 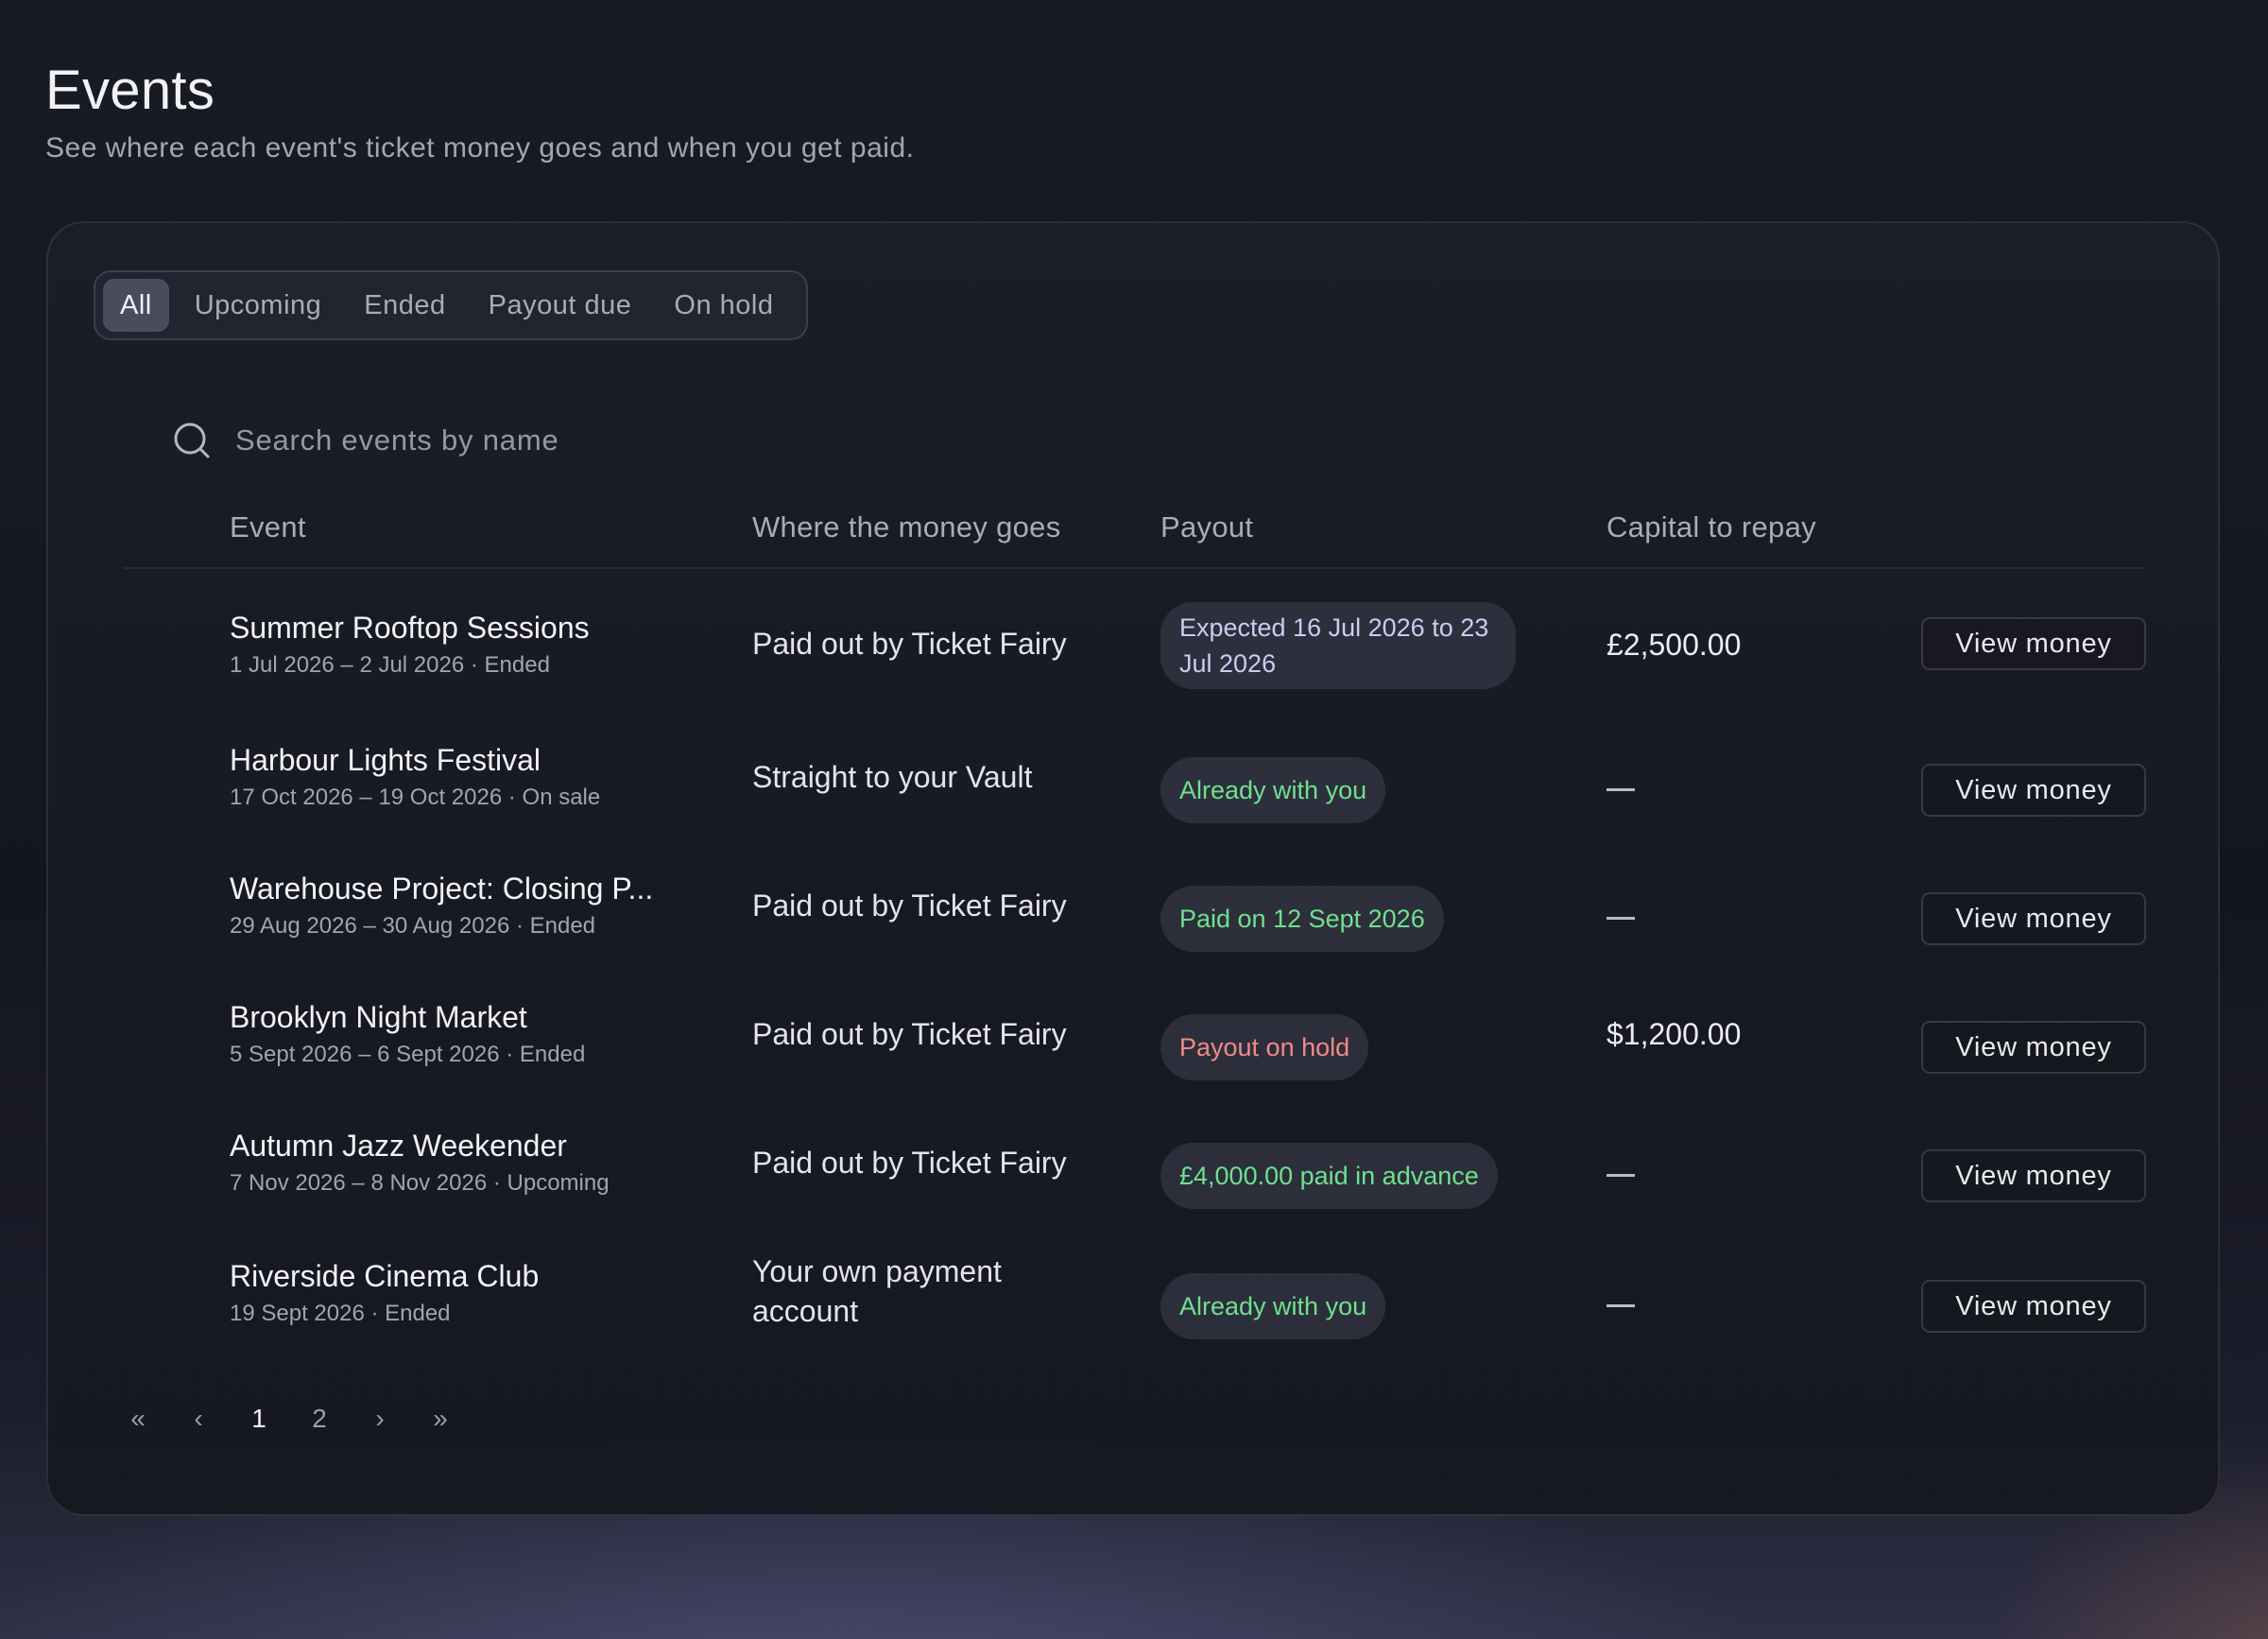 What do you see at coordinates (1674, 1034) in the screenshot?
I see `capital-amount: $1,200.00` at bounding box center [1674, 1034].